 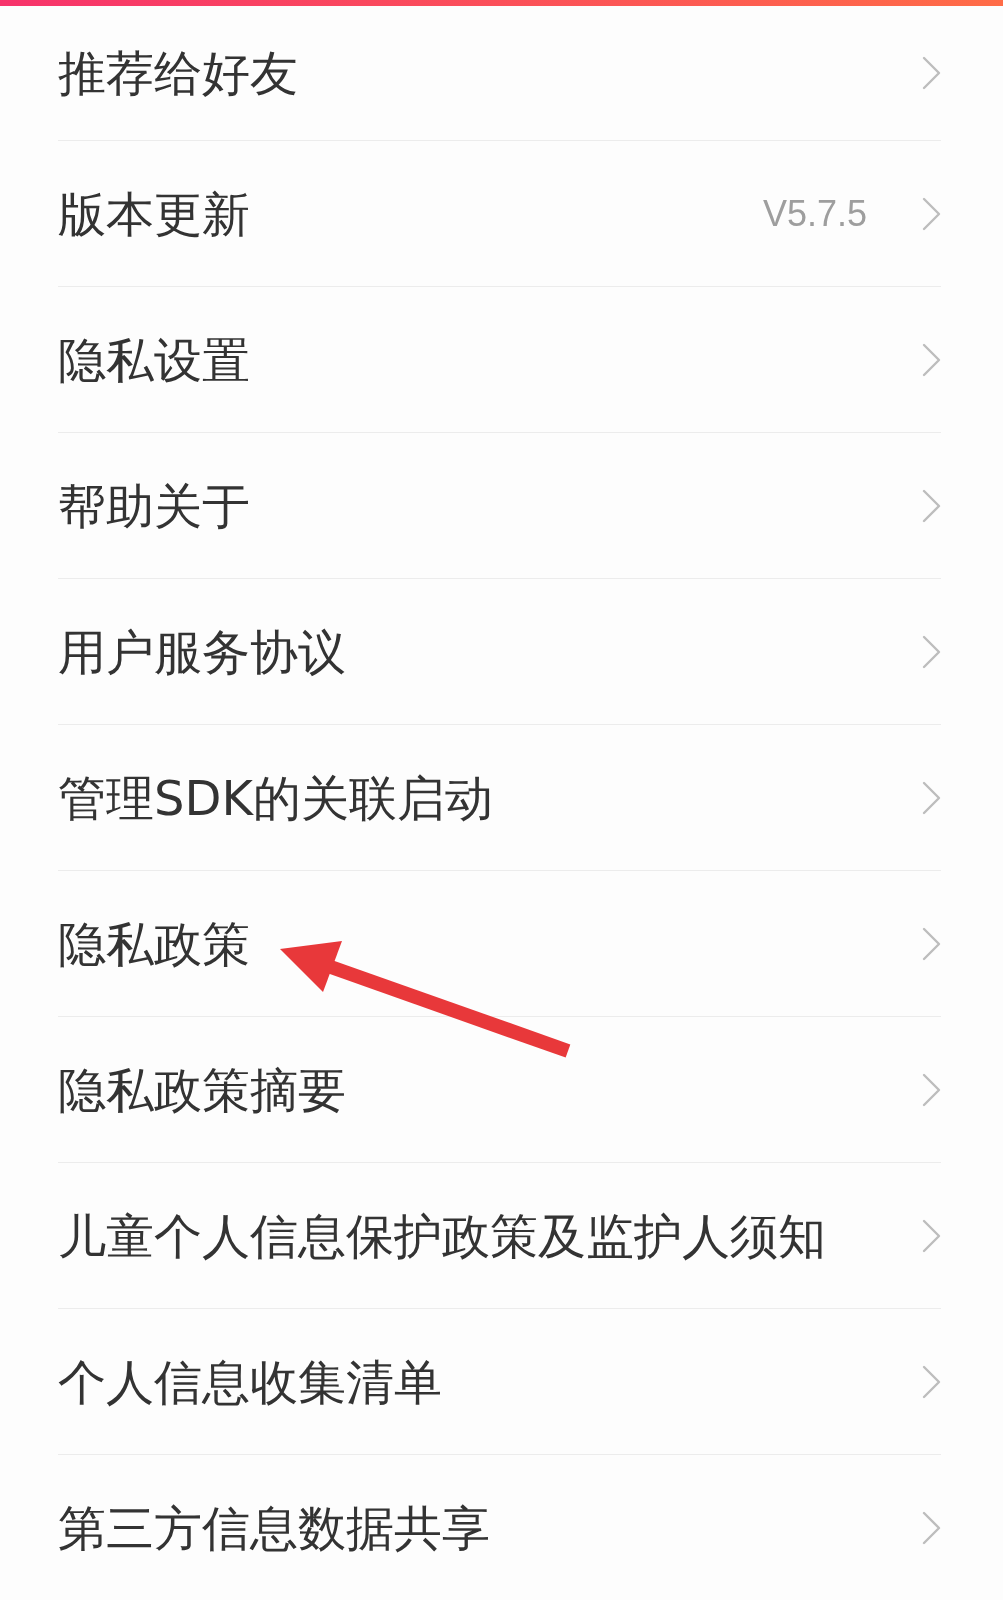 What do you see at coordinates (154, 505) in the screenshot?
I see `menu-item-label: 帮助关于` at bounding box center [154, 505].